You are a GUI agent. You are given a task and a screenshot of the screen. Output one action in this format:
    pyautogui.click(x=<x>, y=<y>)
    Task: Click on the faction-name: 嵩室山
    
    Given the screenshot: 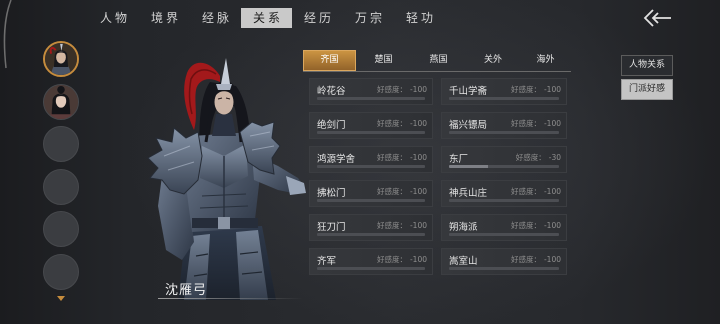 What is the action you would take?
    pyautogui.click(x=463, y=261)
    